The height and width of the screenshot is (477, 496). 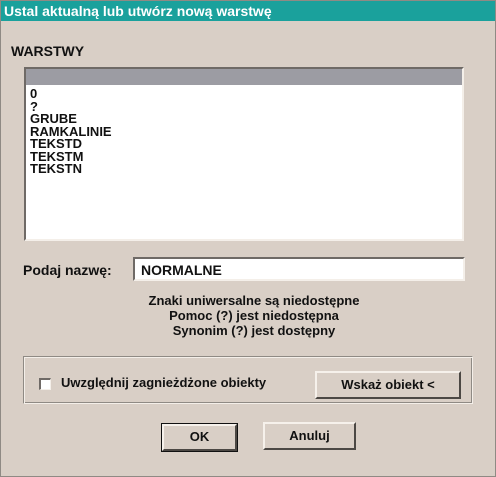 I want to click on layer-list-item: RAMKALINIE, so click(x=246, y=132).